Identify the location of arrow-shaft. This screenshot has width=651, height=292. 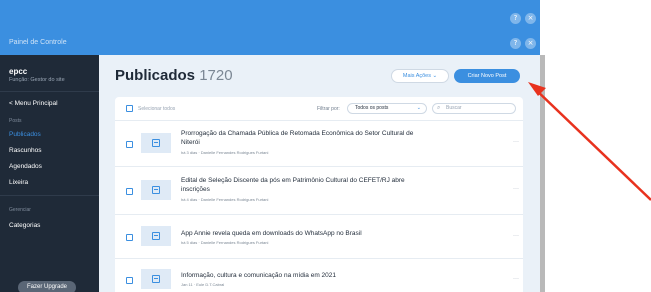
(592, 144).